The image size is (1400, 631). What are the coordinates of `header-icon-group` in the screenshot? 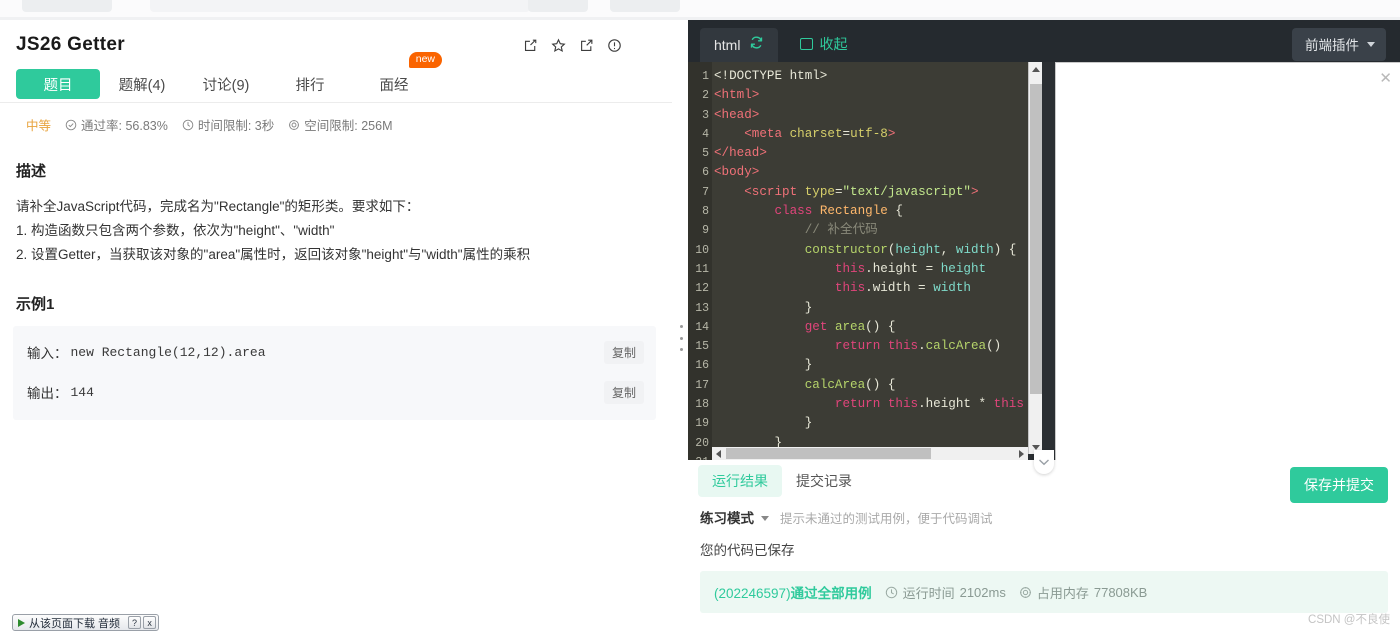 It's located at (587, 43).